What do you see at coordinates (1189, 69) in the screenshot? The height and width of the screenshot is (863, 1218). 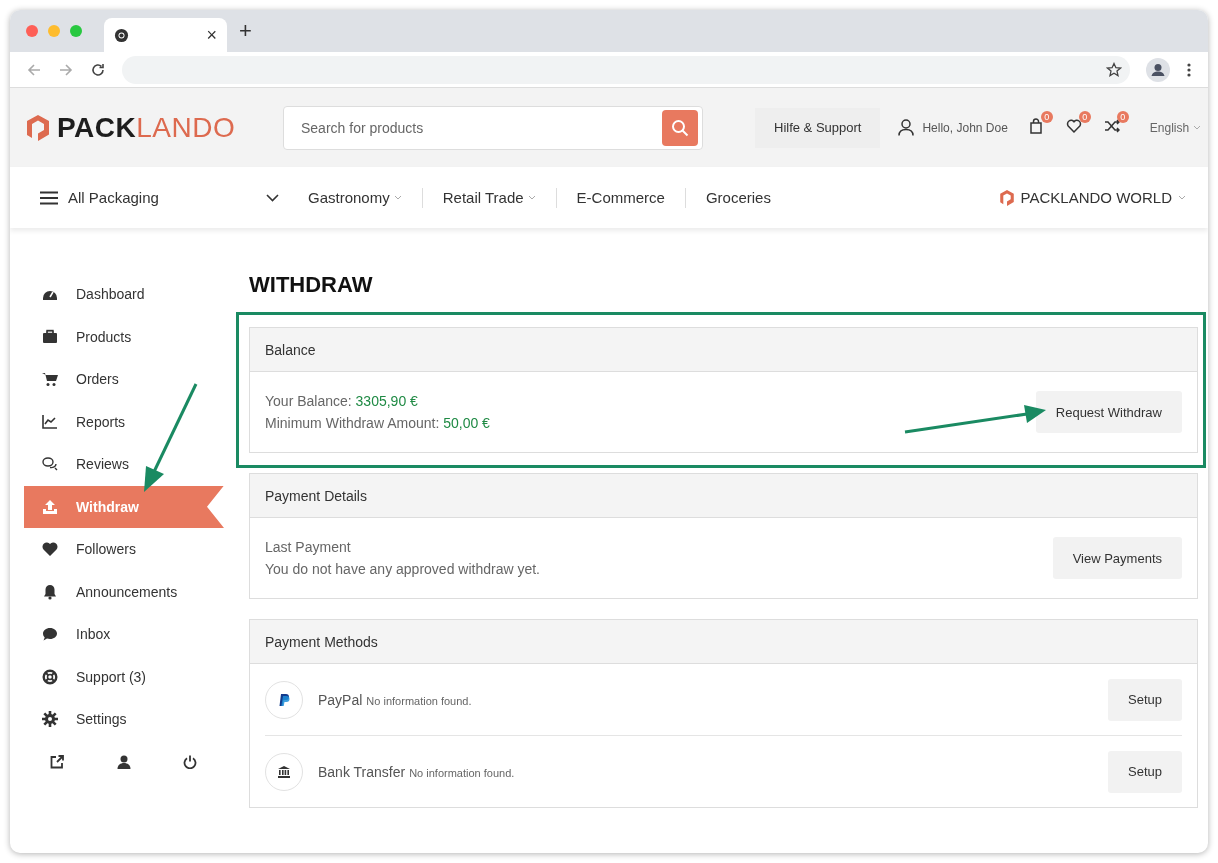 I see `more-icon` at bounding box center [1189, 69].